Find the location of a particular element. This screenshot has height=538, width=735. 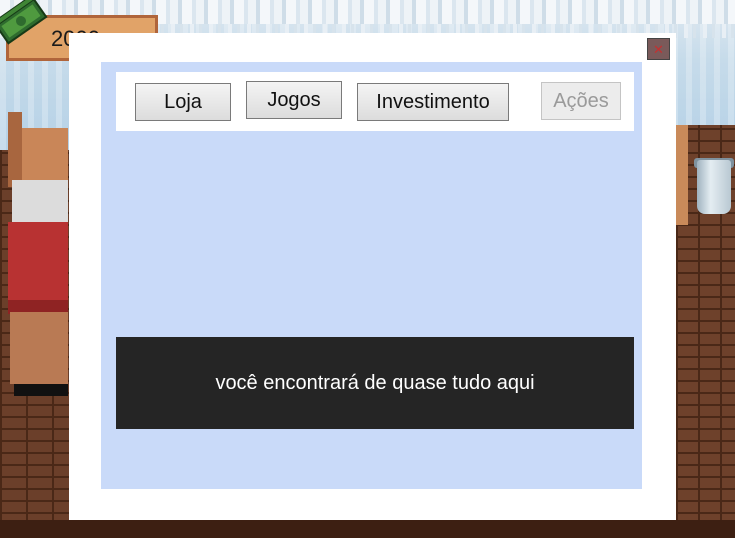

message-text: você encontrará de quase tudo aqui is located at coordinates (375, 382).